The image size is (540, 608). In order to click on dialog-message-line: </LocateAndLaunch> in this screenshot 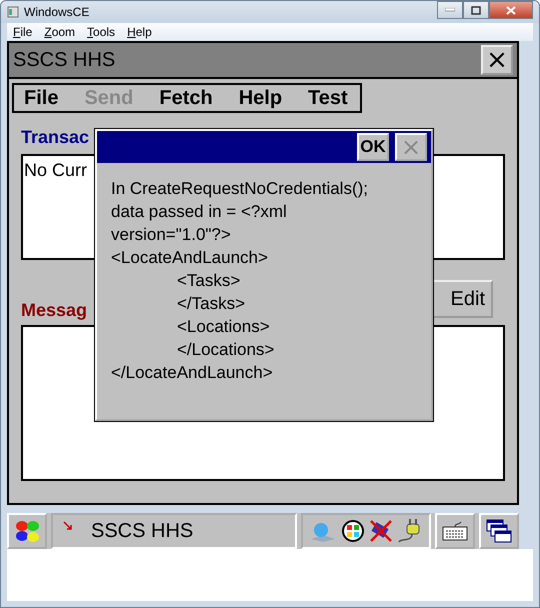, I will do `click(192, 373)`.